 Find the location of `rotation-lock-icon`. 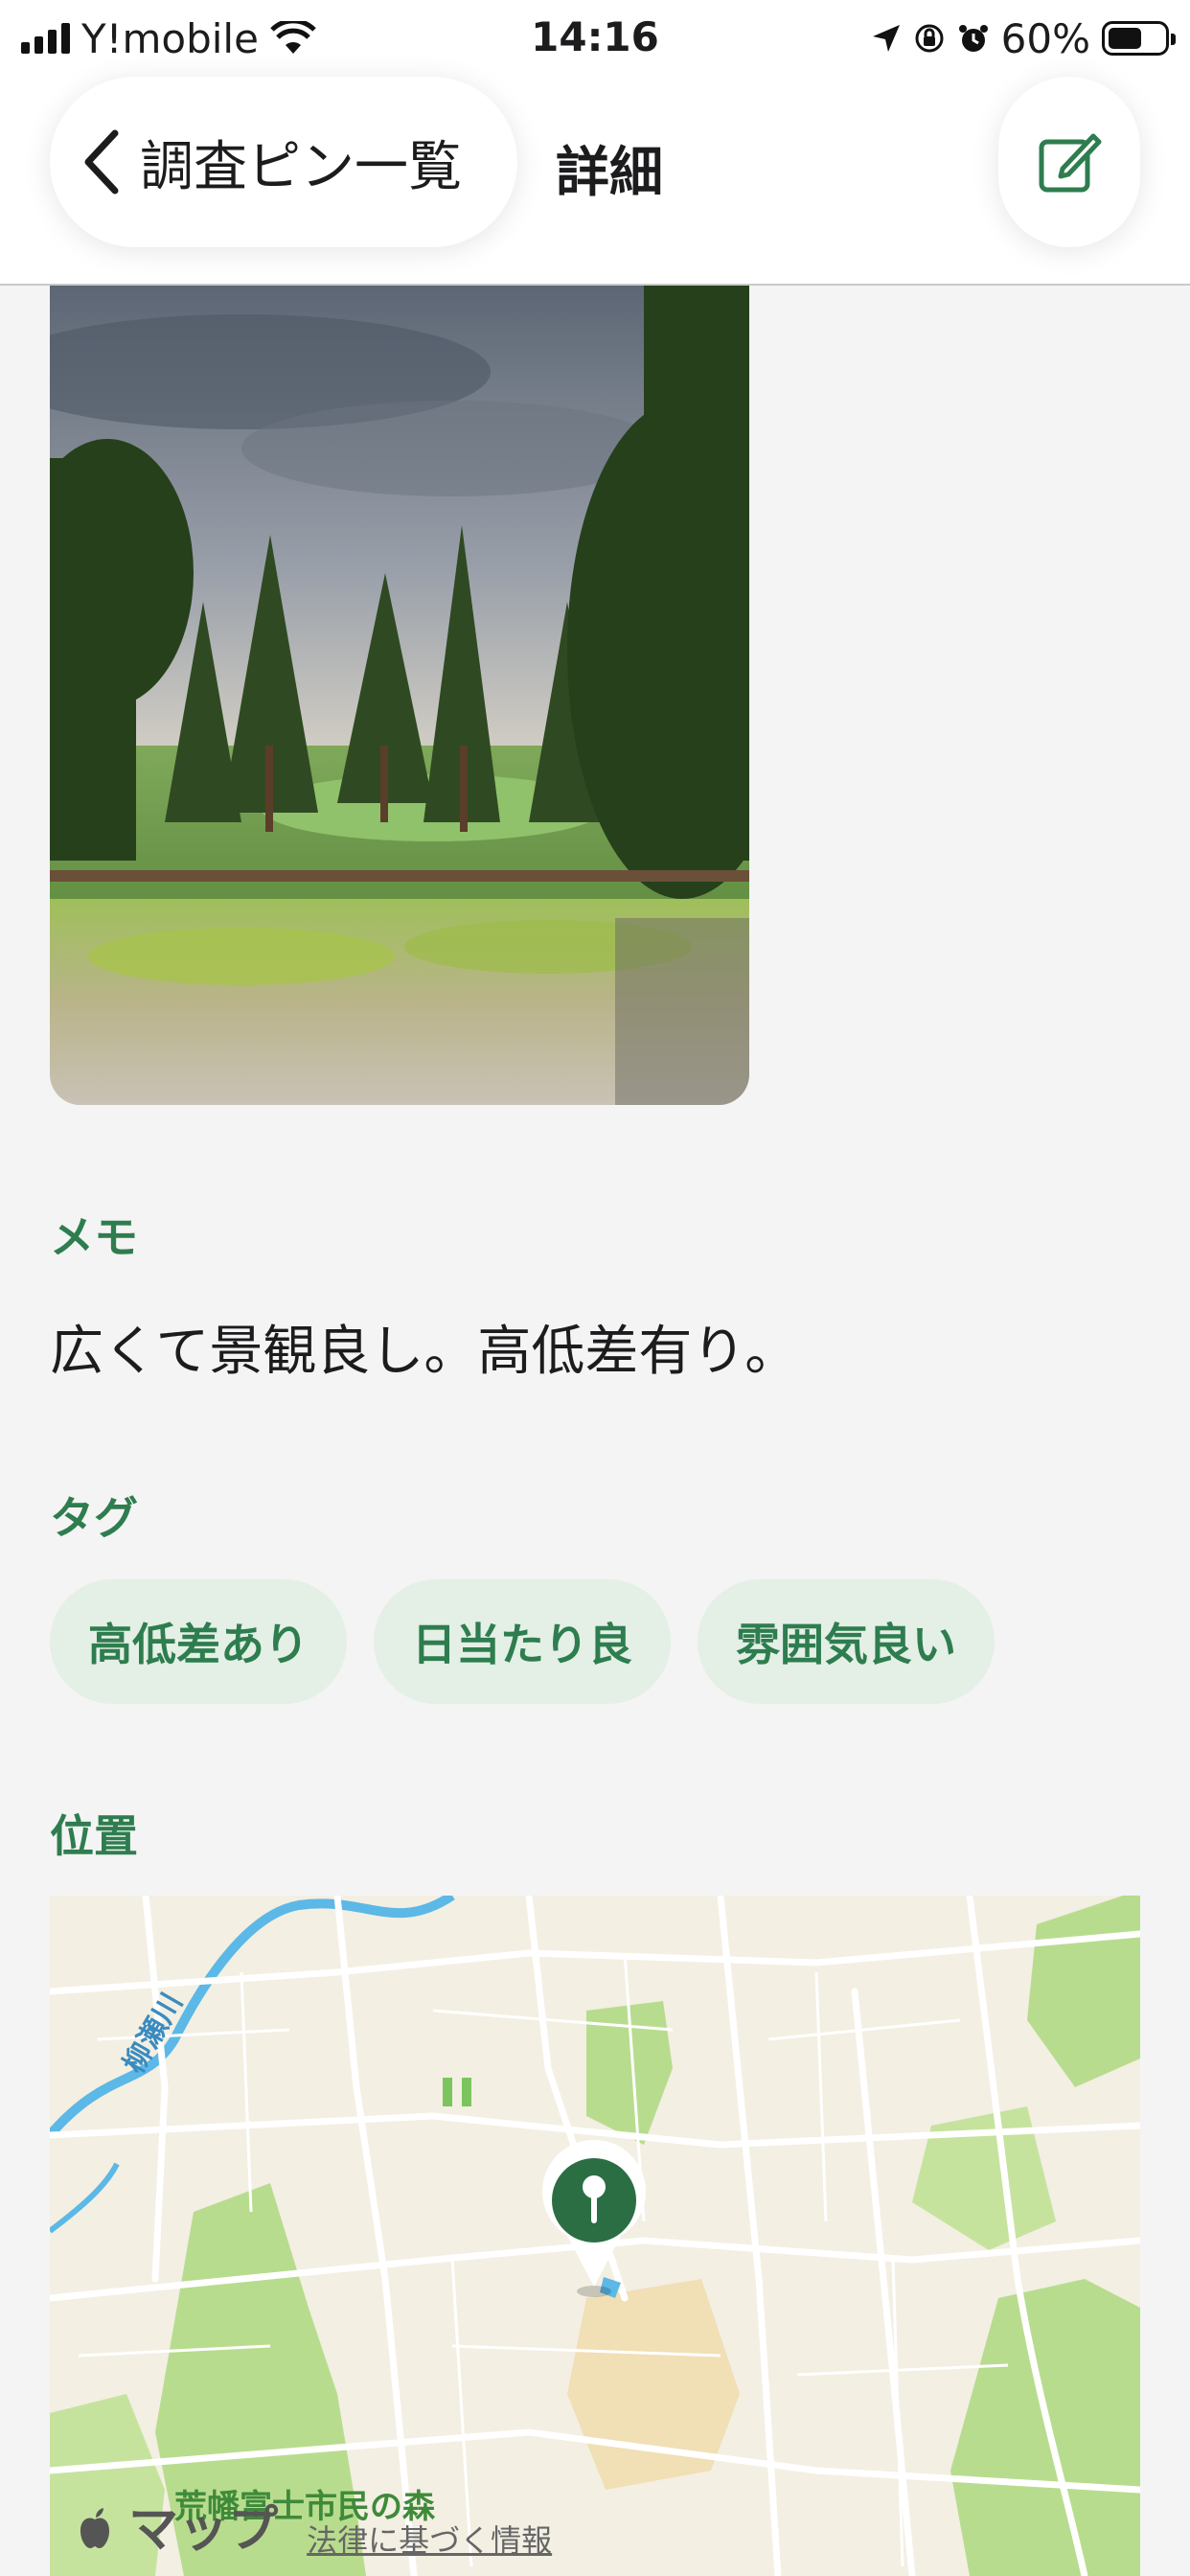

rotation-lock-icon is located at coordinates (930, 38).